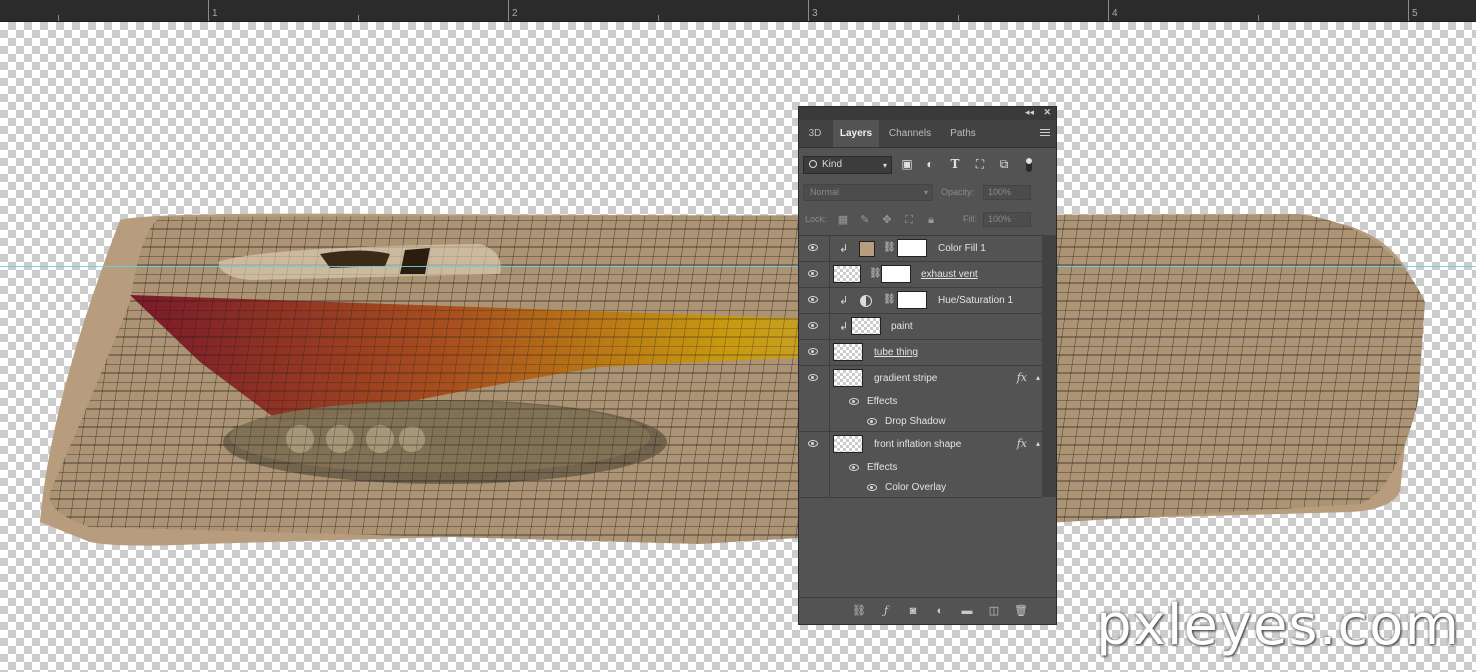 Image resolution: width=1476 pixels, height=672 pixels. What do you see at coordinates (931, 220) in the screenshot?
I see `lock-all-icon: 🔒︎` at bounding box center [931, 220].